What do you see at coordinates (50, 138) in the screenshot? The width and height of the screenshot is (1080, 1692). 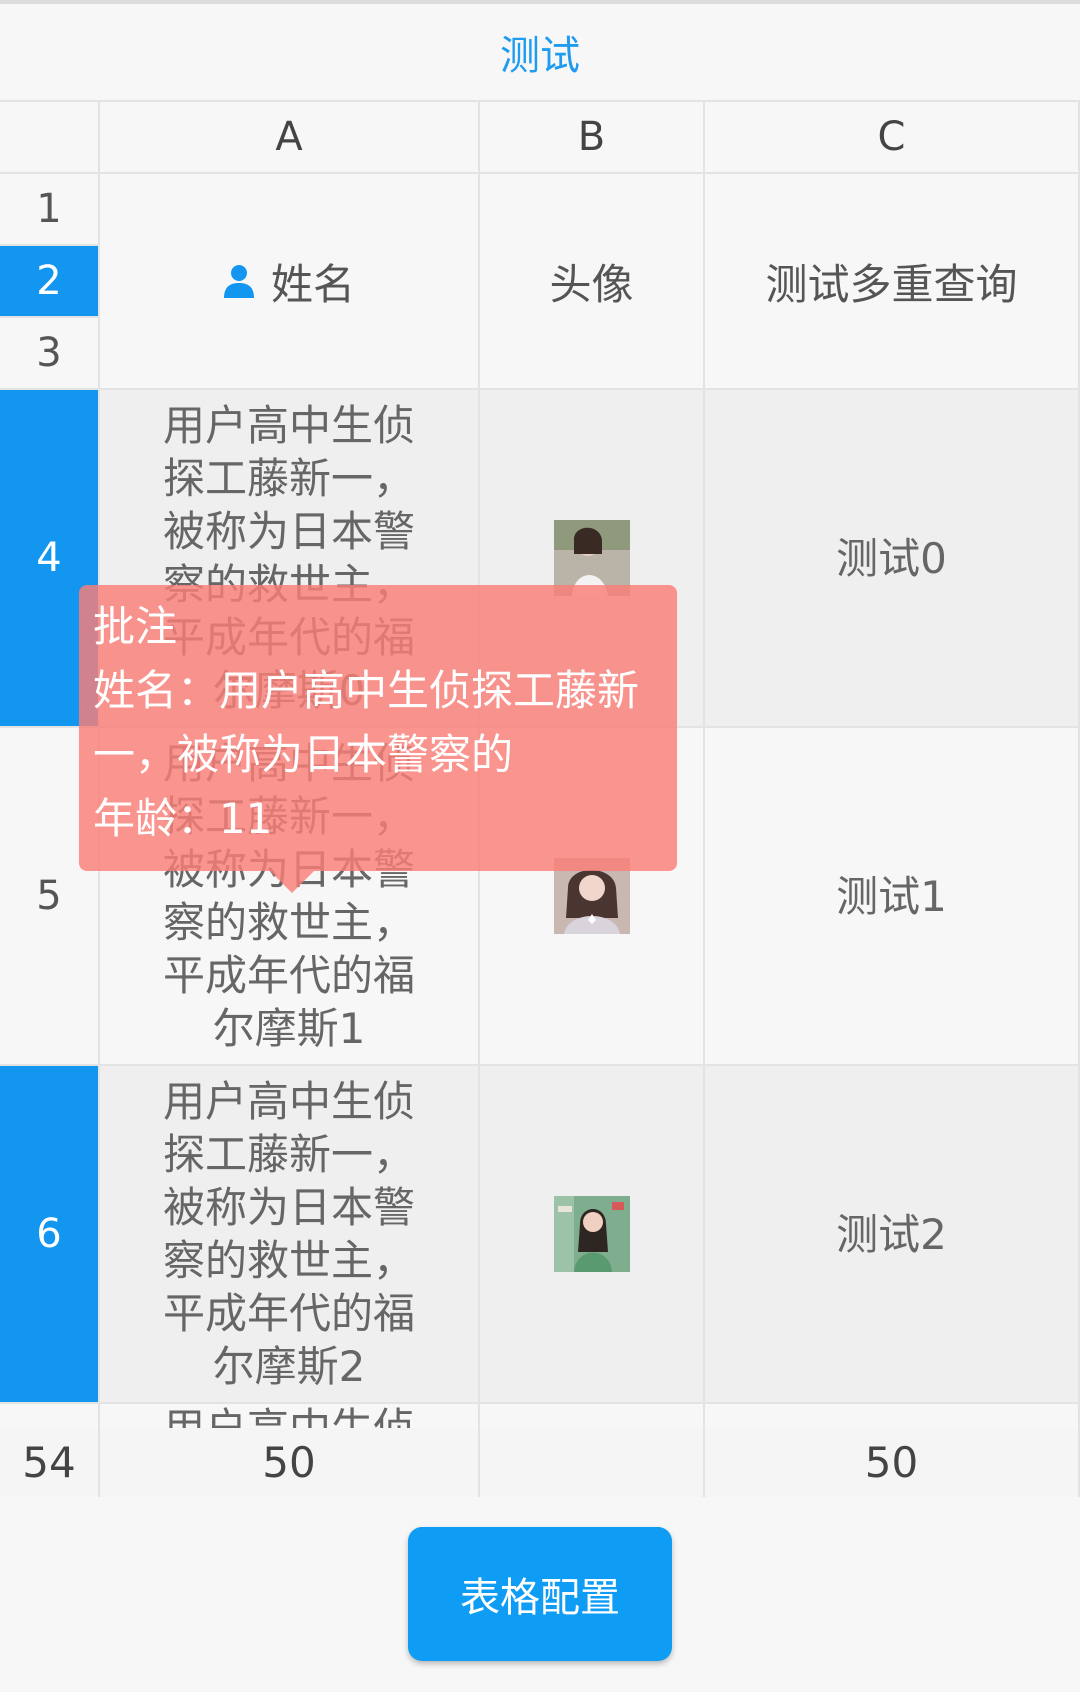 I see `corner-cell` at bounding box center [50, 138].